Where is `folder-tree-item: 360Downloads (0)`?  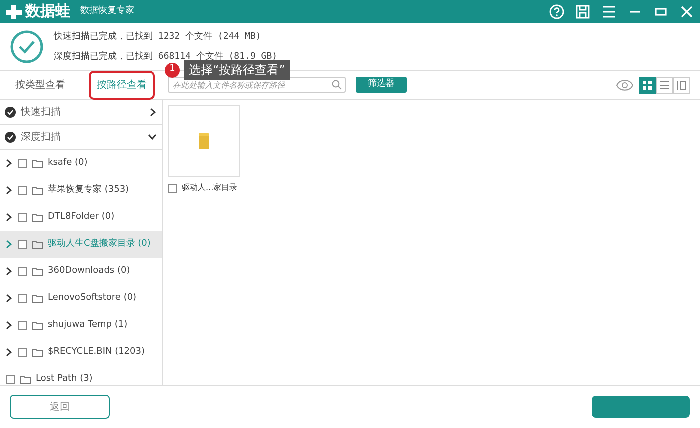
folder-tree-item: 360Downloads (0) is located at coordinates (81, 271).